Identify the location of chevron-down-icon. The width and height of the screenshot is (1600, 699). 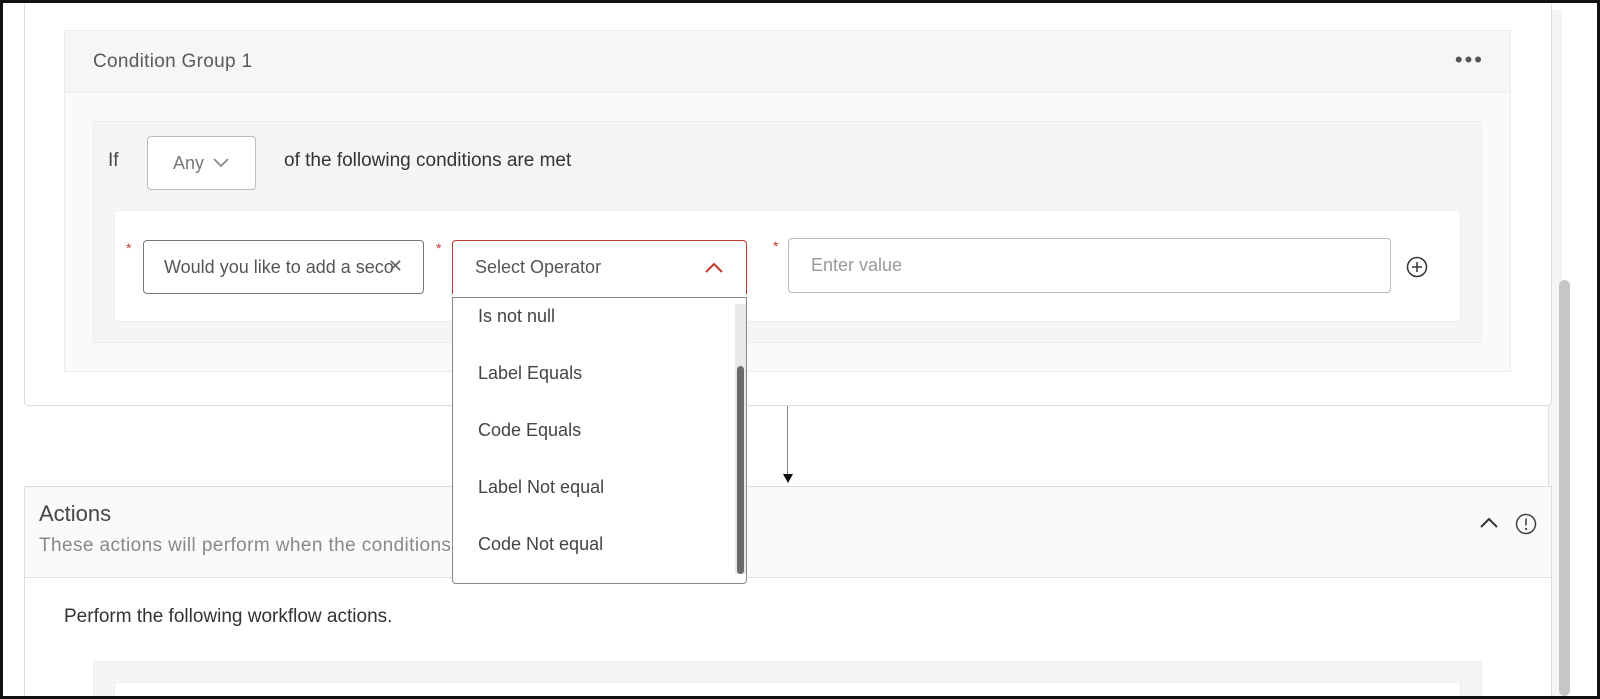
(221, 163).